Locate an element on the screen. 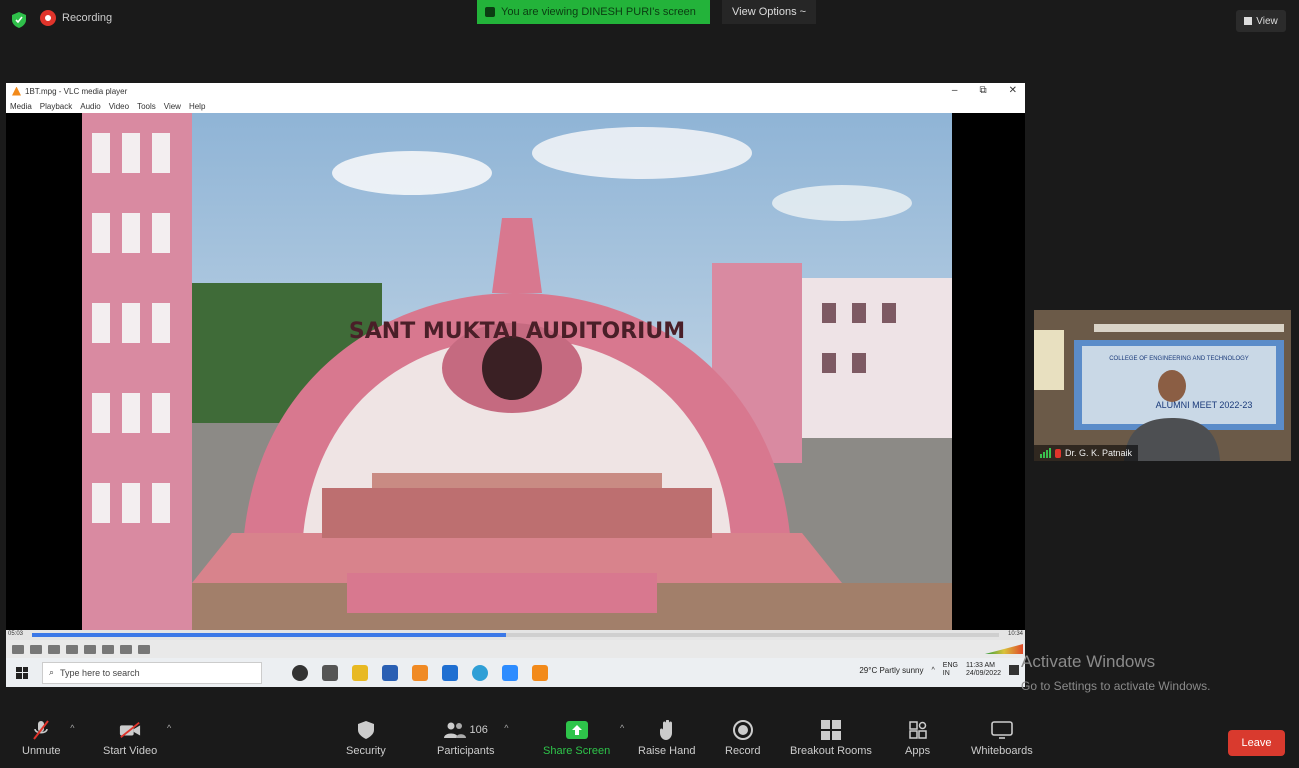 The height and width of the screenshot is (768, 1299). minimize-button: – is located at coordinates (955, 90).